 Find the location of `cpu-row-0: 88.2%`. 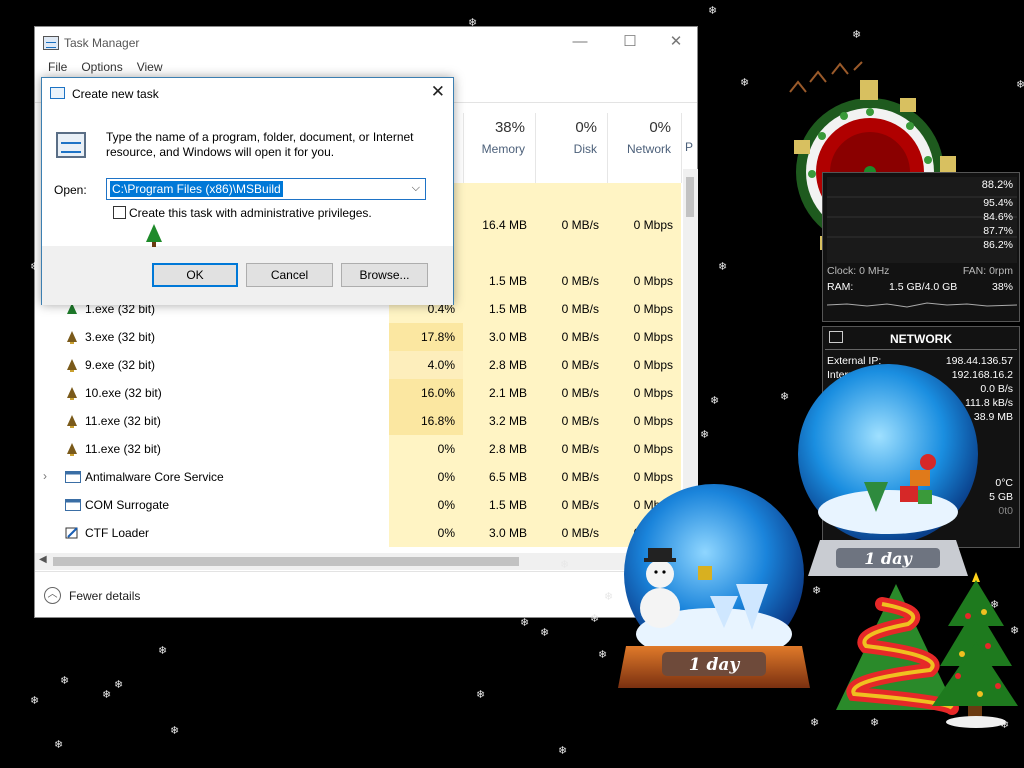

cpu-row-0: 88.2% is located at coordinates (921, 185).